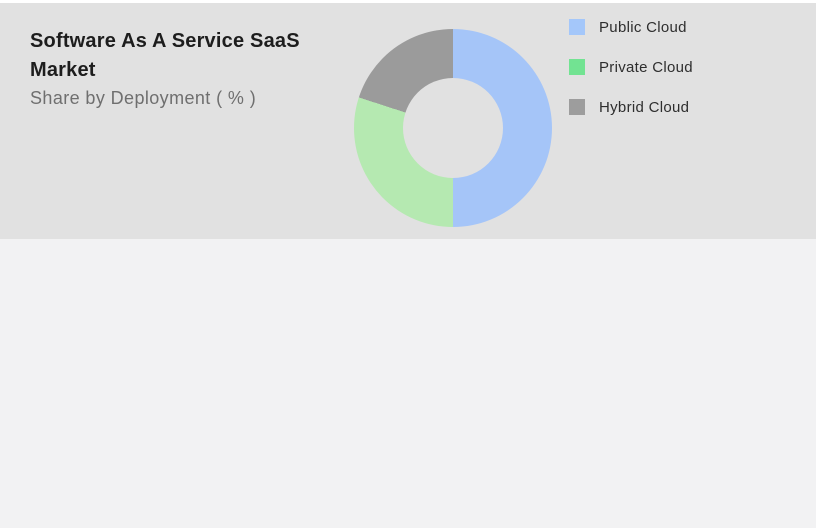 This screenshot has height=528, width=816. I want to click on legend-label: Public Cloud, so click(643, 27).